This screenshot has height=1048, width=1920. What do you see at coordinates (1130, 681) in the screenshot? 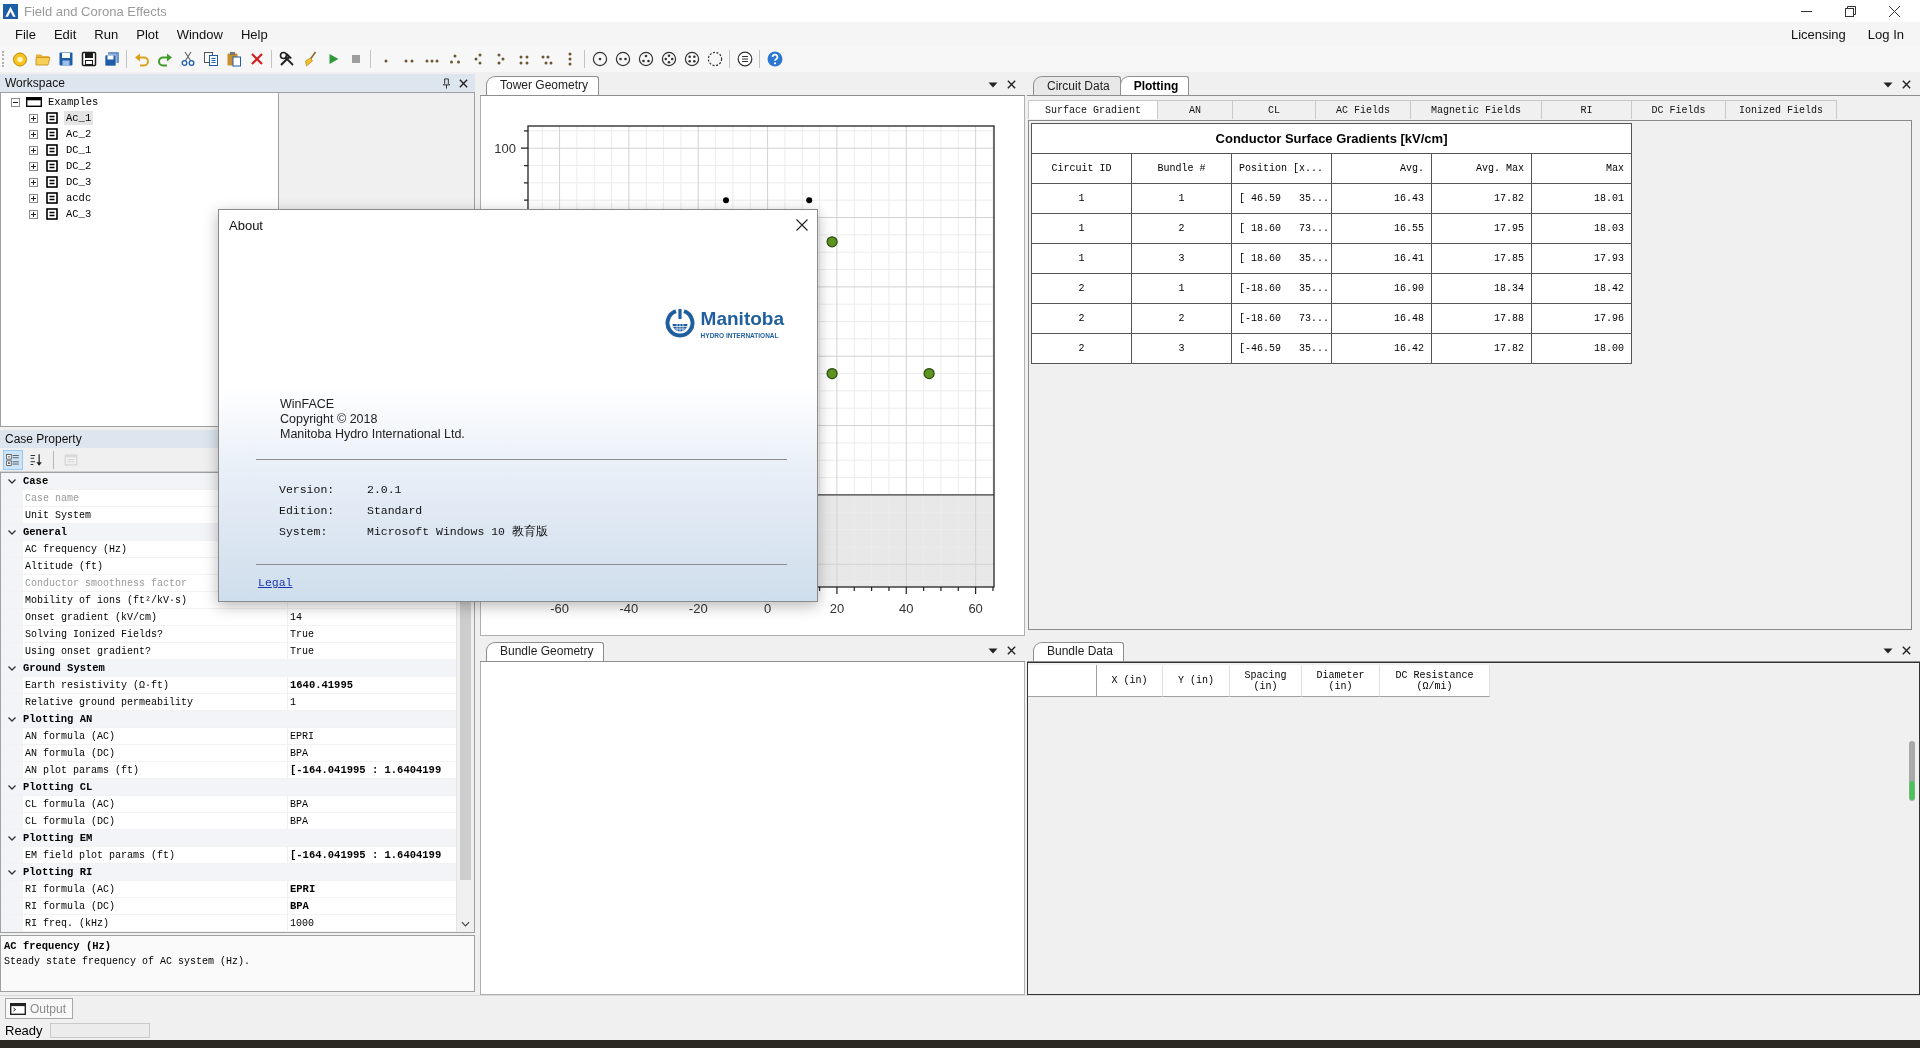
I see `column-header: X (in)` at bounding box center [1130, 681].